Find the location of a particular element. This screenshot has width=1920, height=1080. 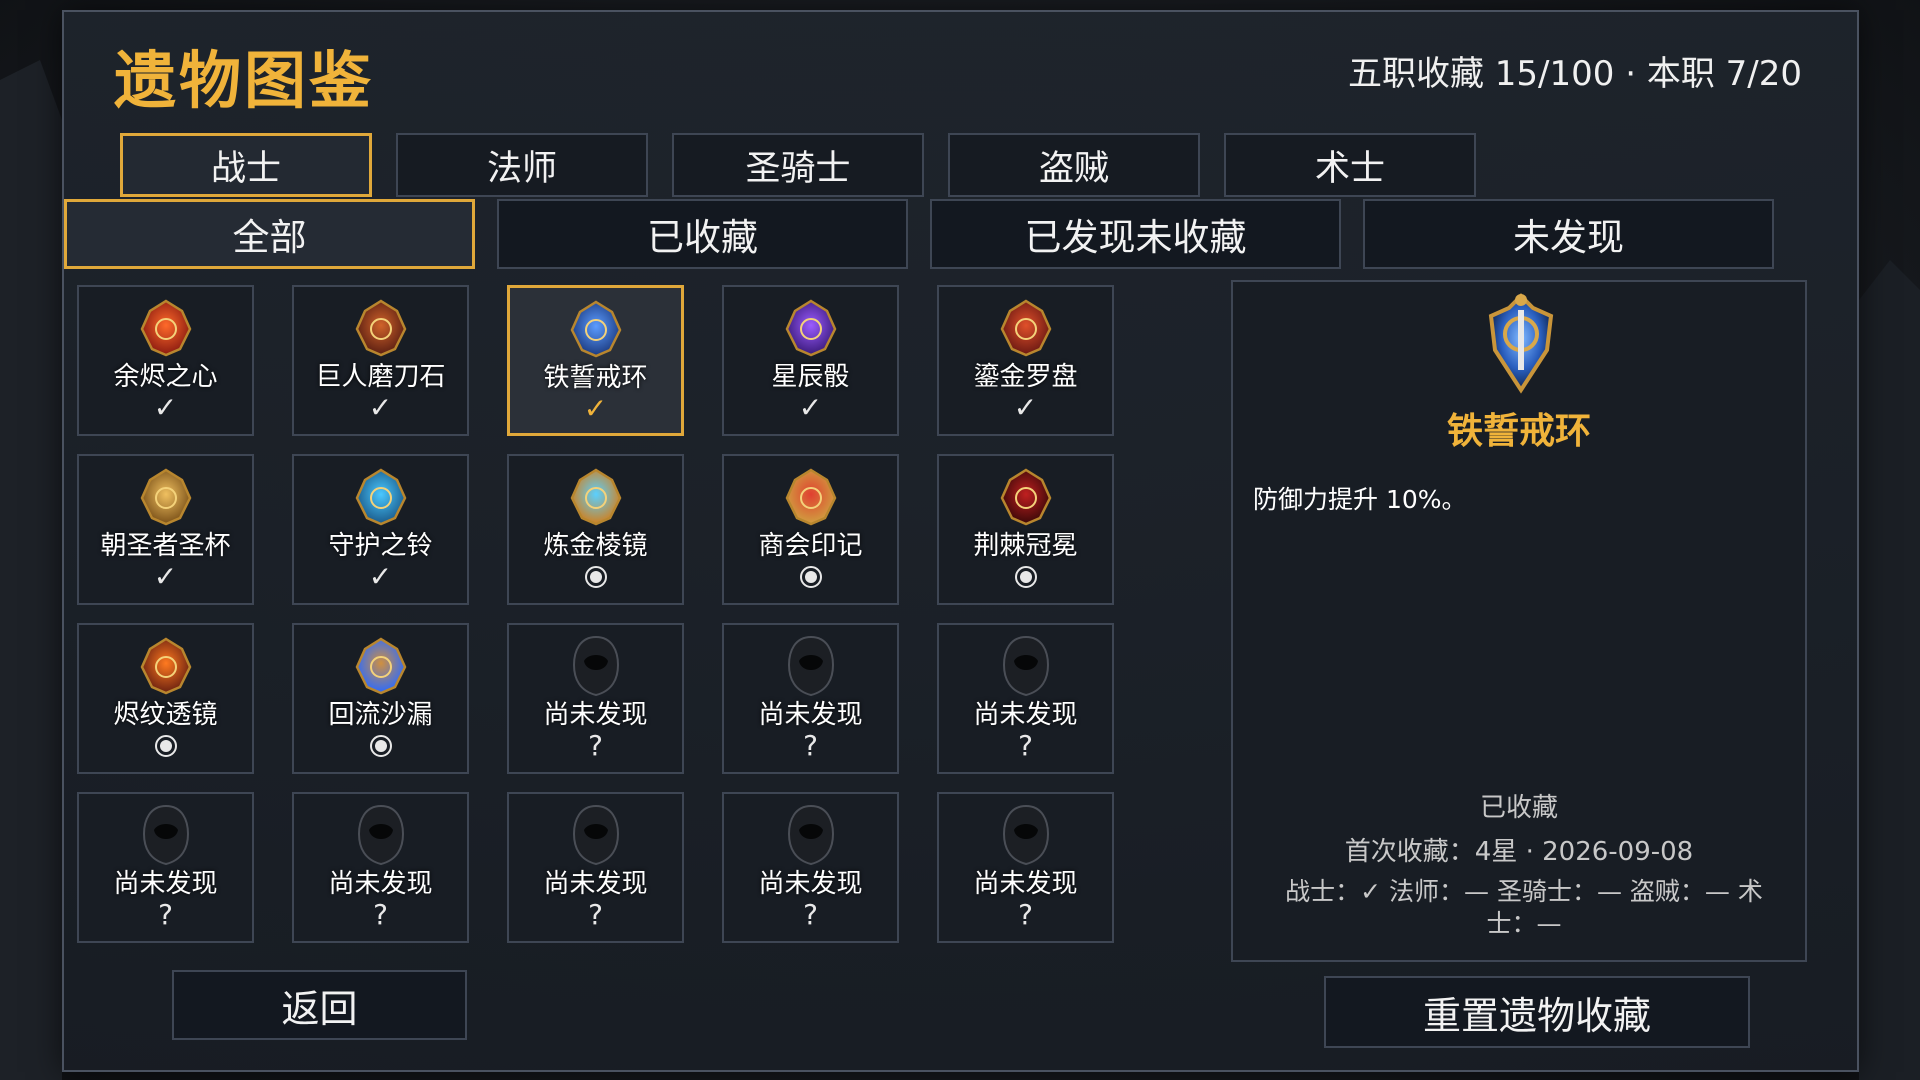

thorn-crown-icon is located at coordinates (1025, 497).